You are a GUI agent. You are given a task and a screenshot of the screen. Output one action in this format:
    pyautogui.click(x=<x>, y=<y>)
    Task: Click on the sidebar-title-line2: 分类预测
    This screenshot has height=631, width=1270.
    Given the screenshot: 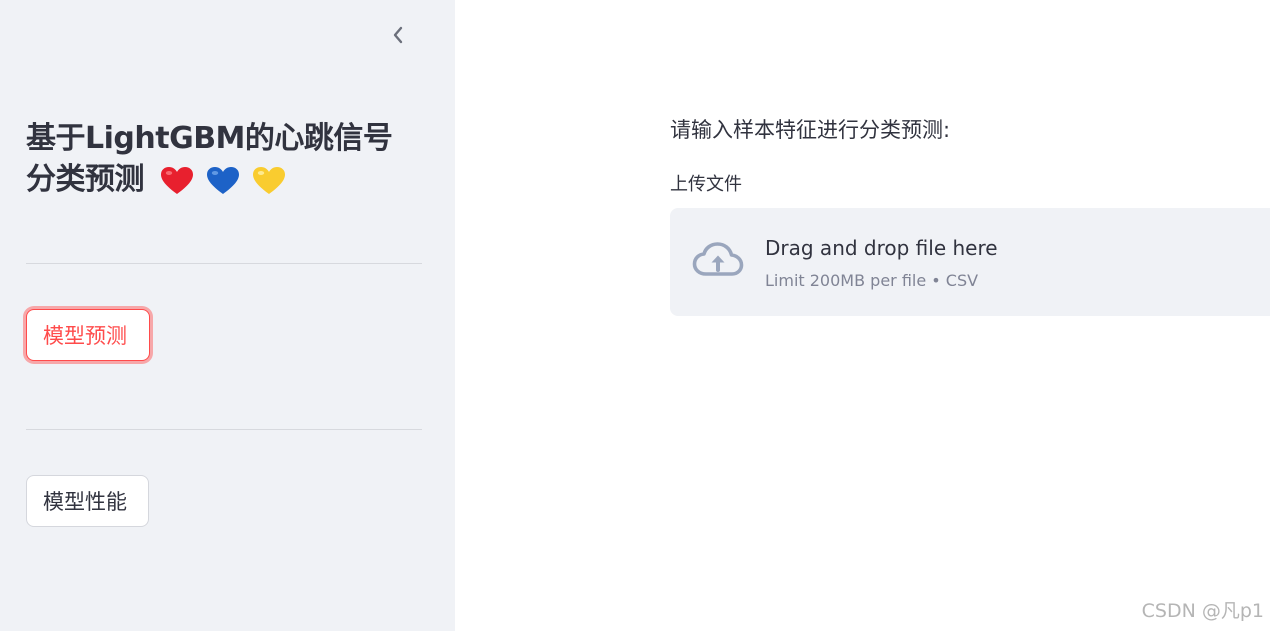 What is the action you would take?
    pyautogui.click(x=85, y=179)
    